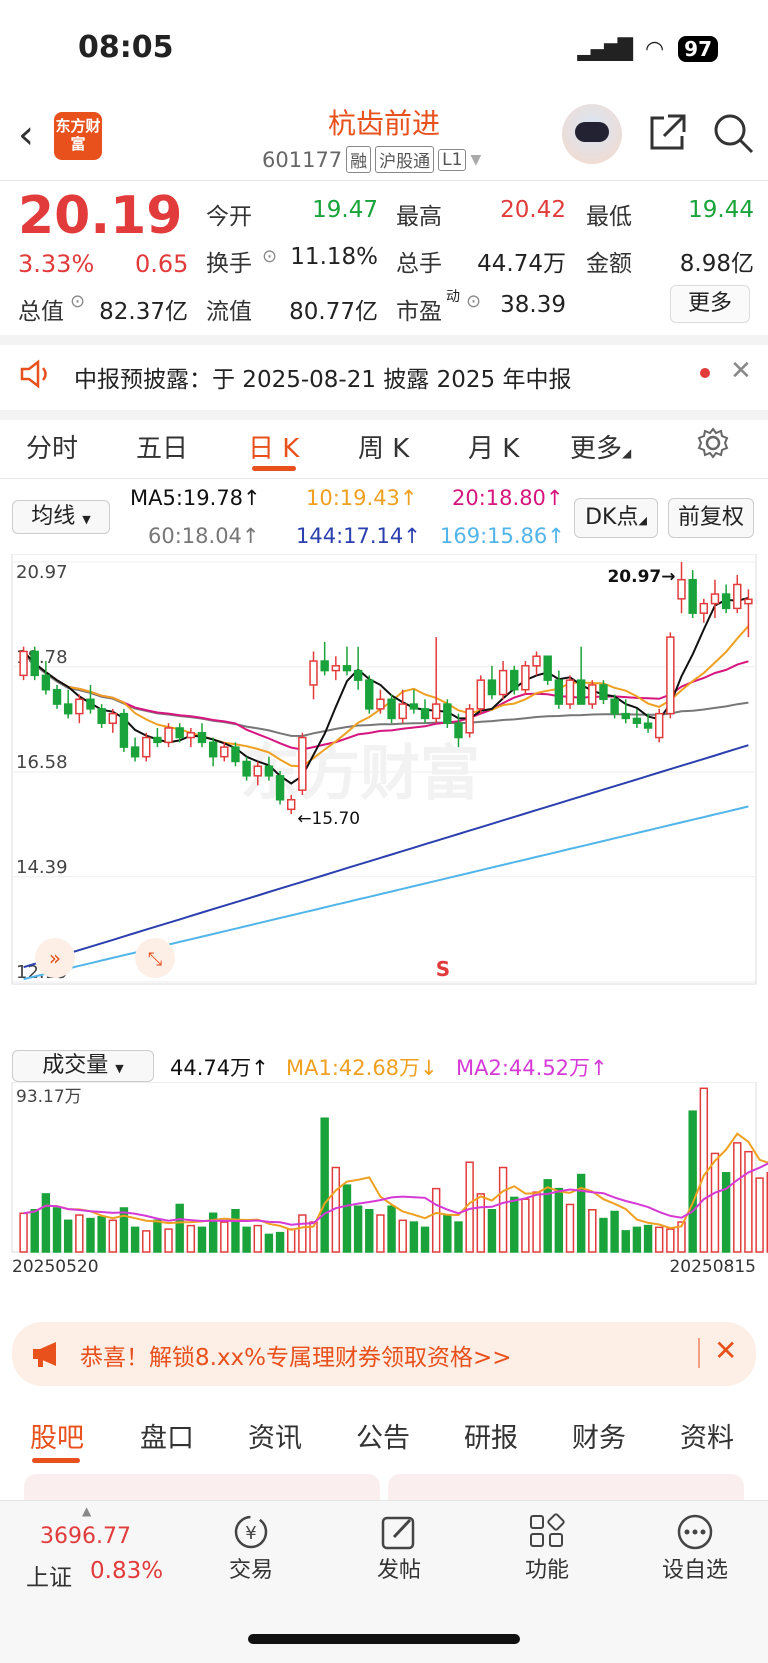 The image size is (768, 1663). Describe the element at coordinates (273, 446) in the screenshot. I see `tab-daily-k: 日 K` at that location.